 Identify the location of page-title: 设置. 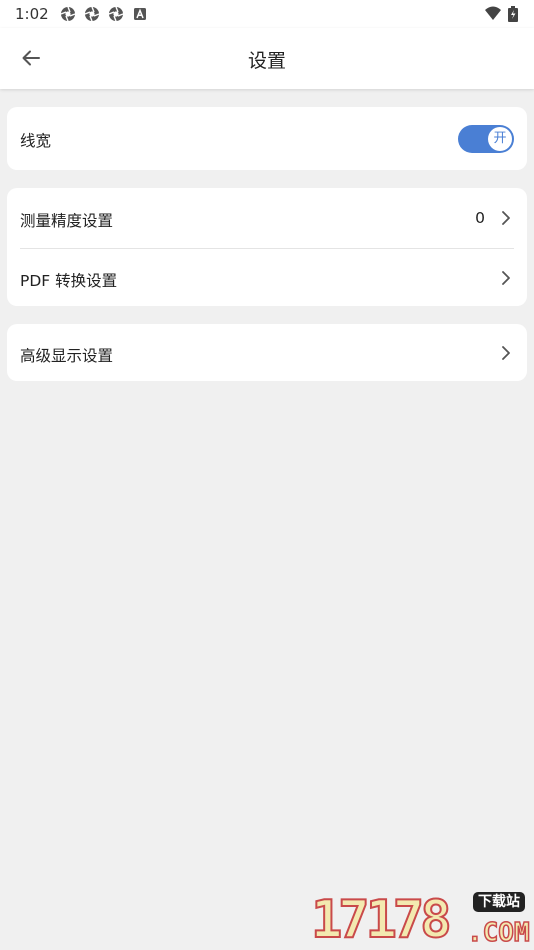
(266, 61).